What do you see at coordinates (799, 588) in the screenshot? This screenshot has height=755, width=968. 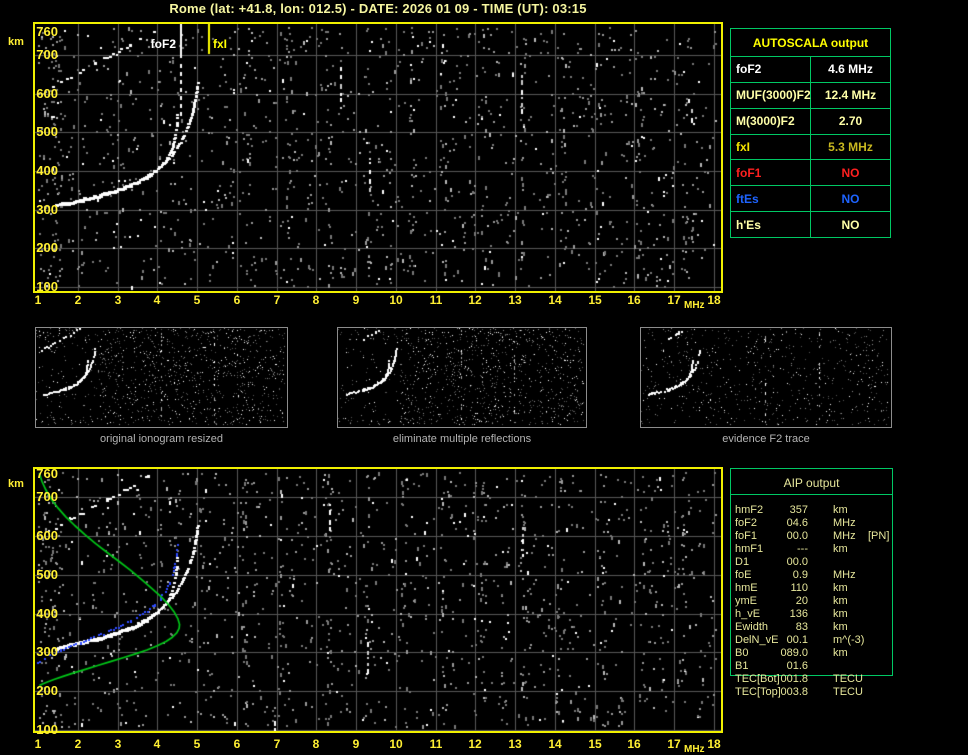 I see `aip-row-value: 110` at bounding box center [799, 588].